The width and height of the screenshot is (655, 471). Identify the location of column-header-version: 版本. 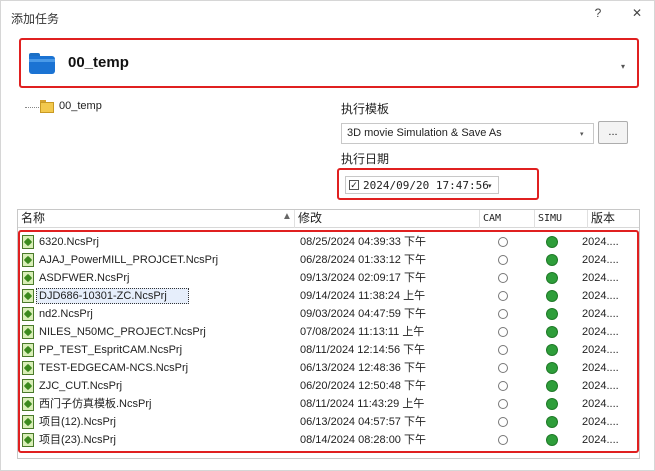
(613, 219).